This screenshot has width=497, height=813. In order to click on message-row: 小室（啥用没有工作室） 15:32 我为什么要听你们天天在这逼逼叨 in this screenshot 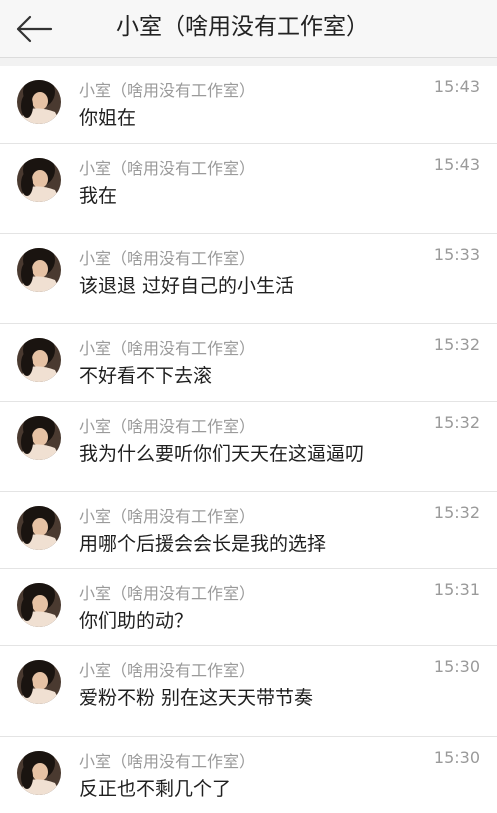, I will do `click(248, 447)`.